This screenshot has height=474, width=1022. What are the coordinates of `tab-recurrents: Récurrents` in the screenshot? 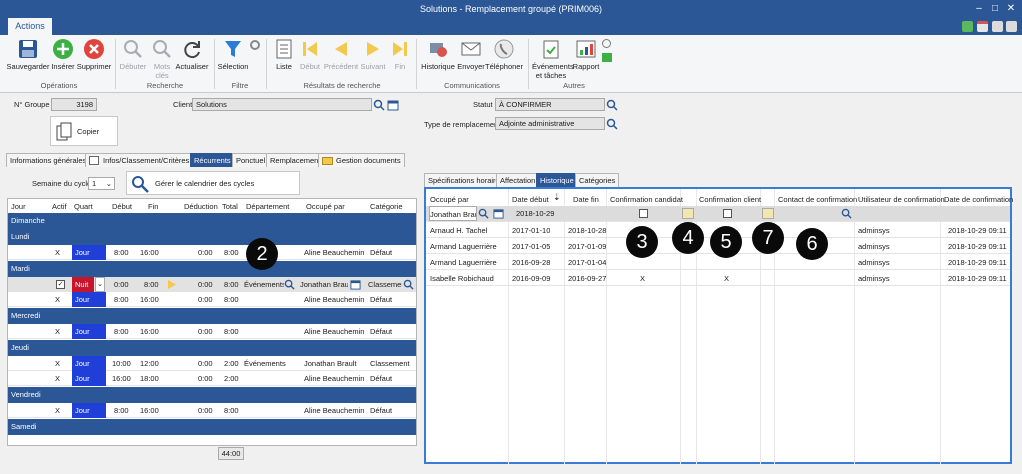 It's located at (212, 160).